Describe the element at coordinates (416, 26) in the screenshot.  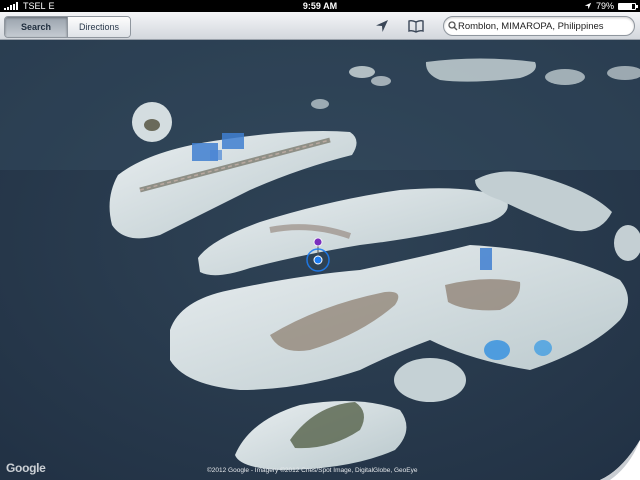
I see `open-book-icon` at that location.